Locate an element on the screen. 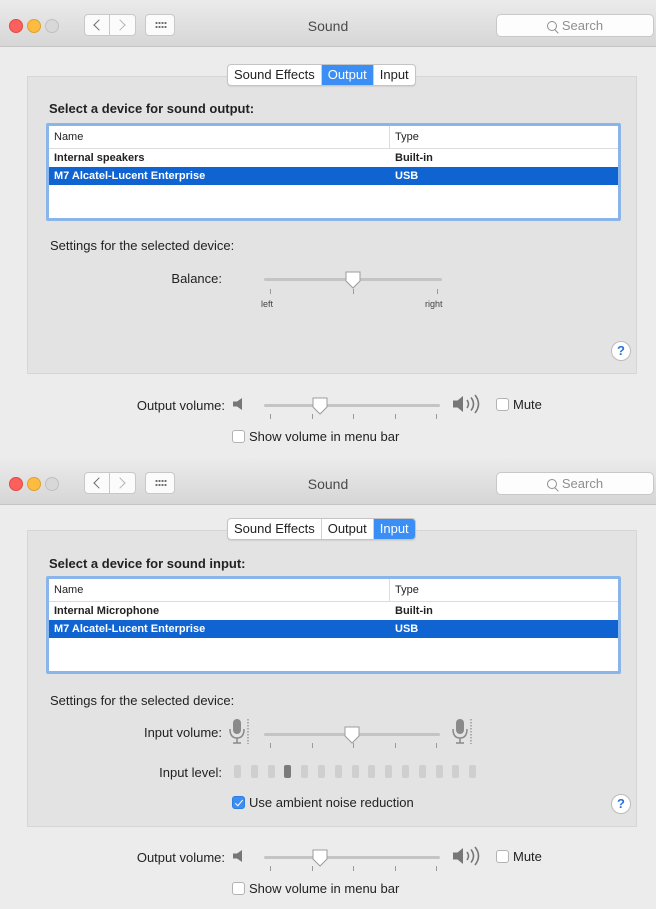 This screenshot has height=909, width=656. noise-reduction-label: Use ambient noise reduction is located at coordinates (331, 802).